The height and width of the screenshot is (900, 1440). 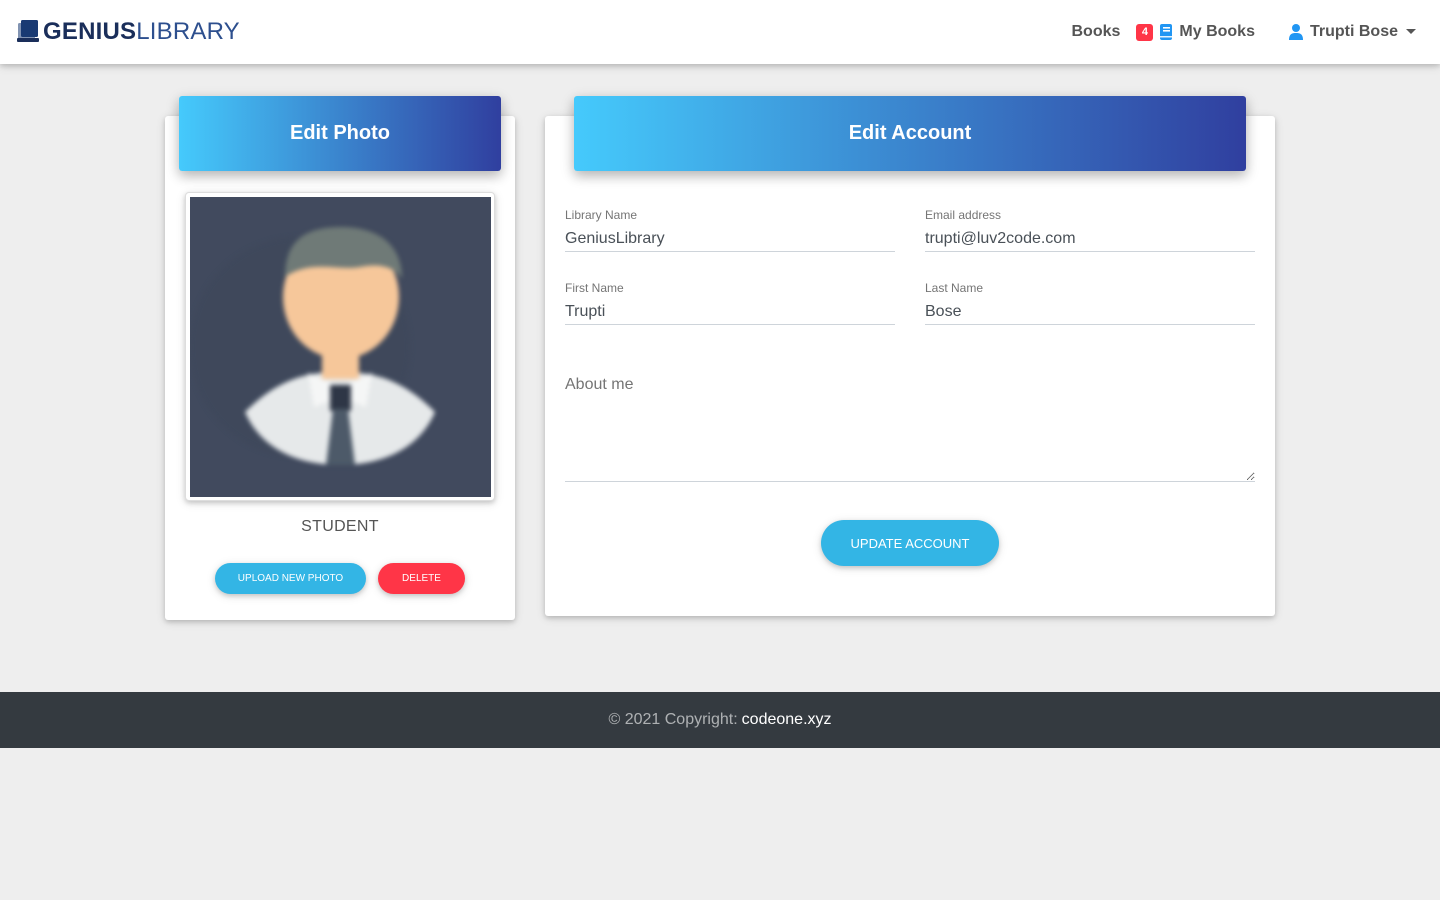 What do you see at coordinates (1090, 312) in the screenshot?
I see `last-name-input` at bounding box center [1090, 312].